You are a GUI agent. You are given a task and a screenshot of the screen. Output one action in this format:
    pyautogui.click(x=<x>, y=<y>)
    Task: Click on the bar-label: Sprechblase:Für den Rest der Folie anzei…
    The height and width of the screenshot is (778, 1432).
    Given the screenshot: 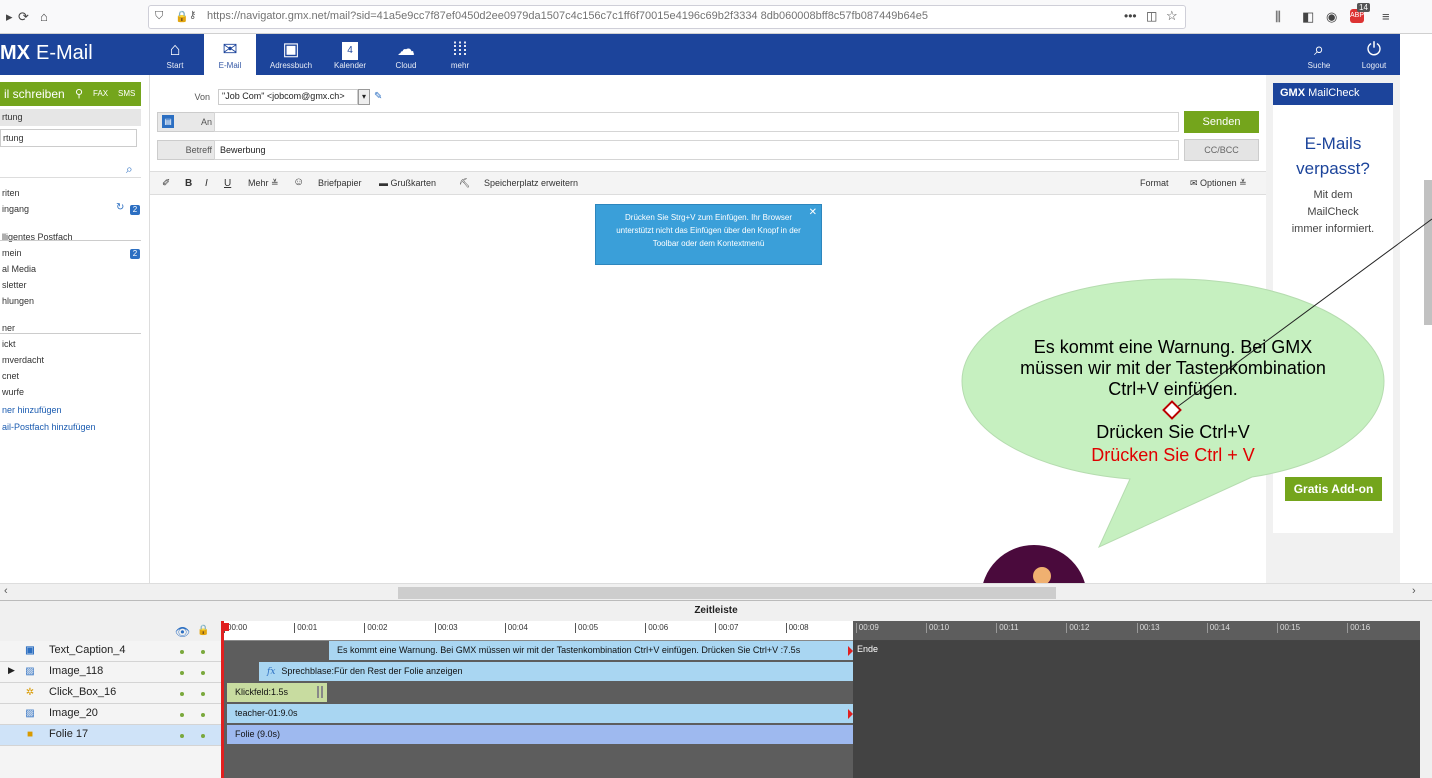 What is the action you would take?
    pyautogui.click(x=372, y=671)
    